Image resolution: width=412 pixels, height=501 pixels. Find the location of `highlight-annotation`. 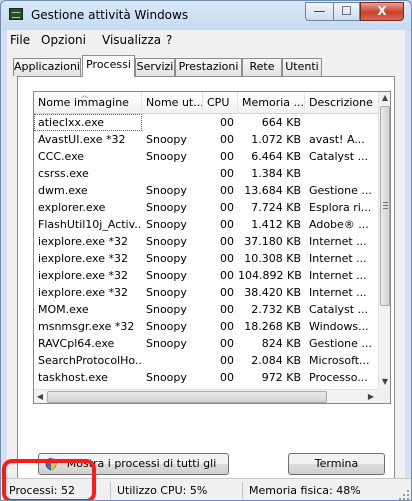

highlight-annotation is located at coordinates (49, 479).